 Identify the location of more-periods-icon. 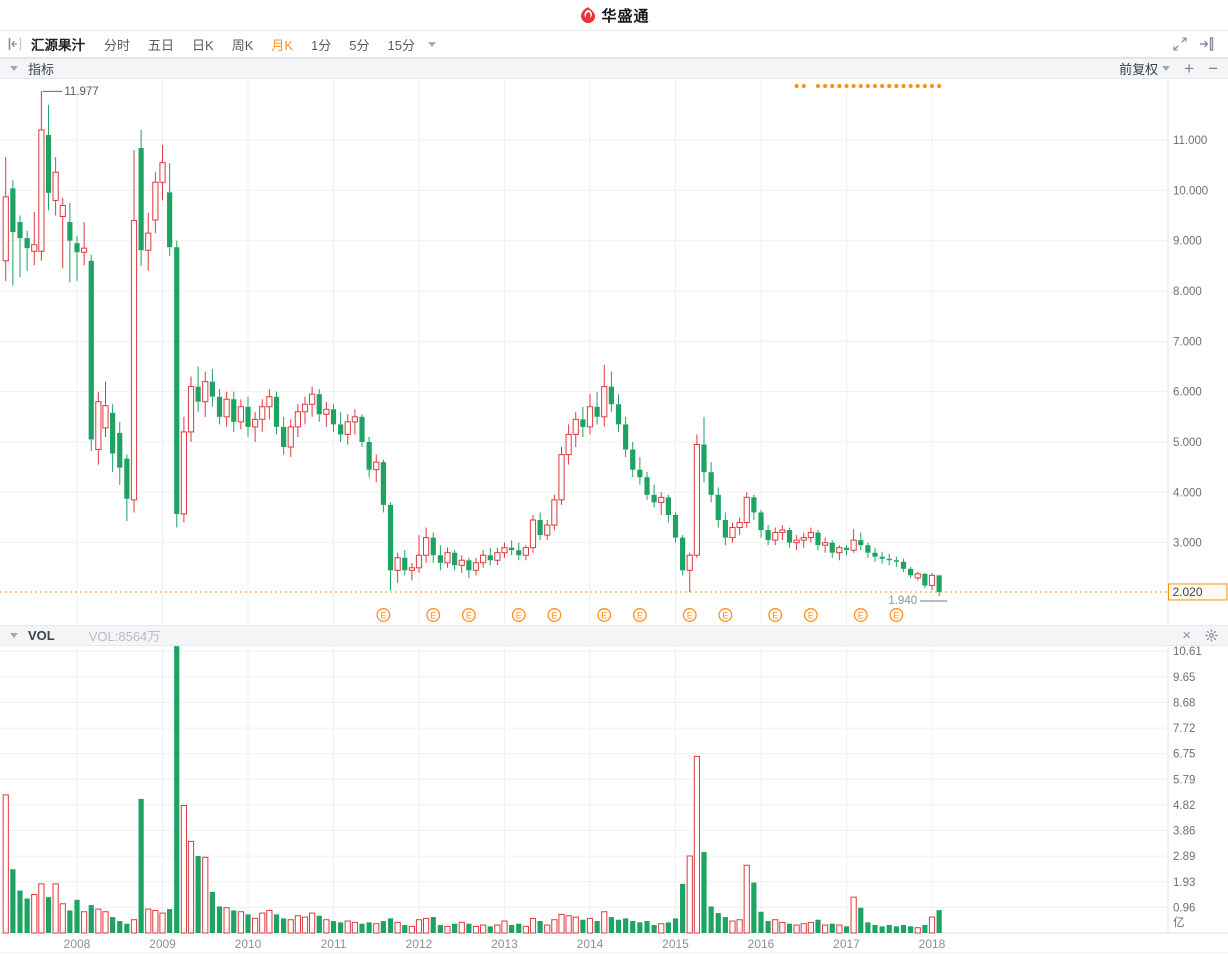
(431, 46).